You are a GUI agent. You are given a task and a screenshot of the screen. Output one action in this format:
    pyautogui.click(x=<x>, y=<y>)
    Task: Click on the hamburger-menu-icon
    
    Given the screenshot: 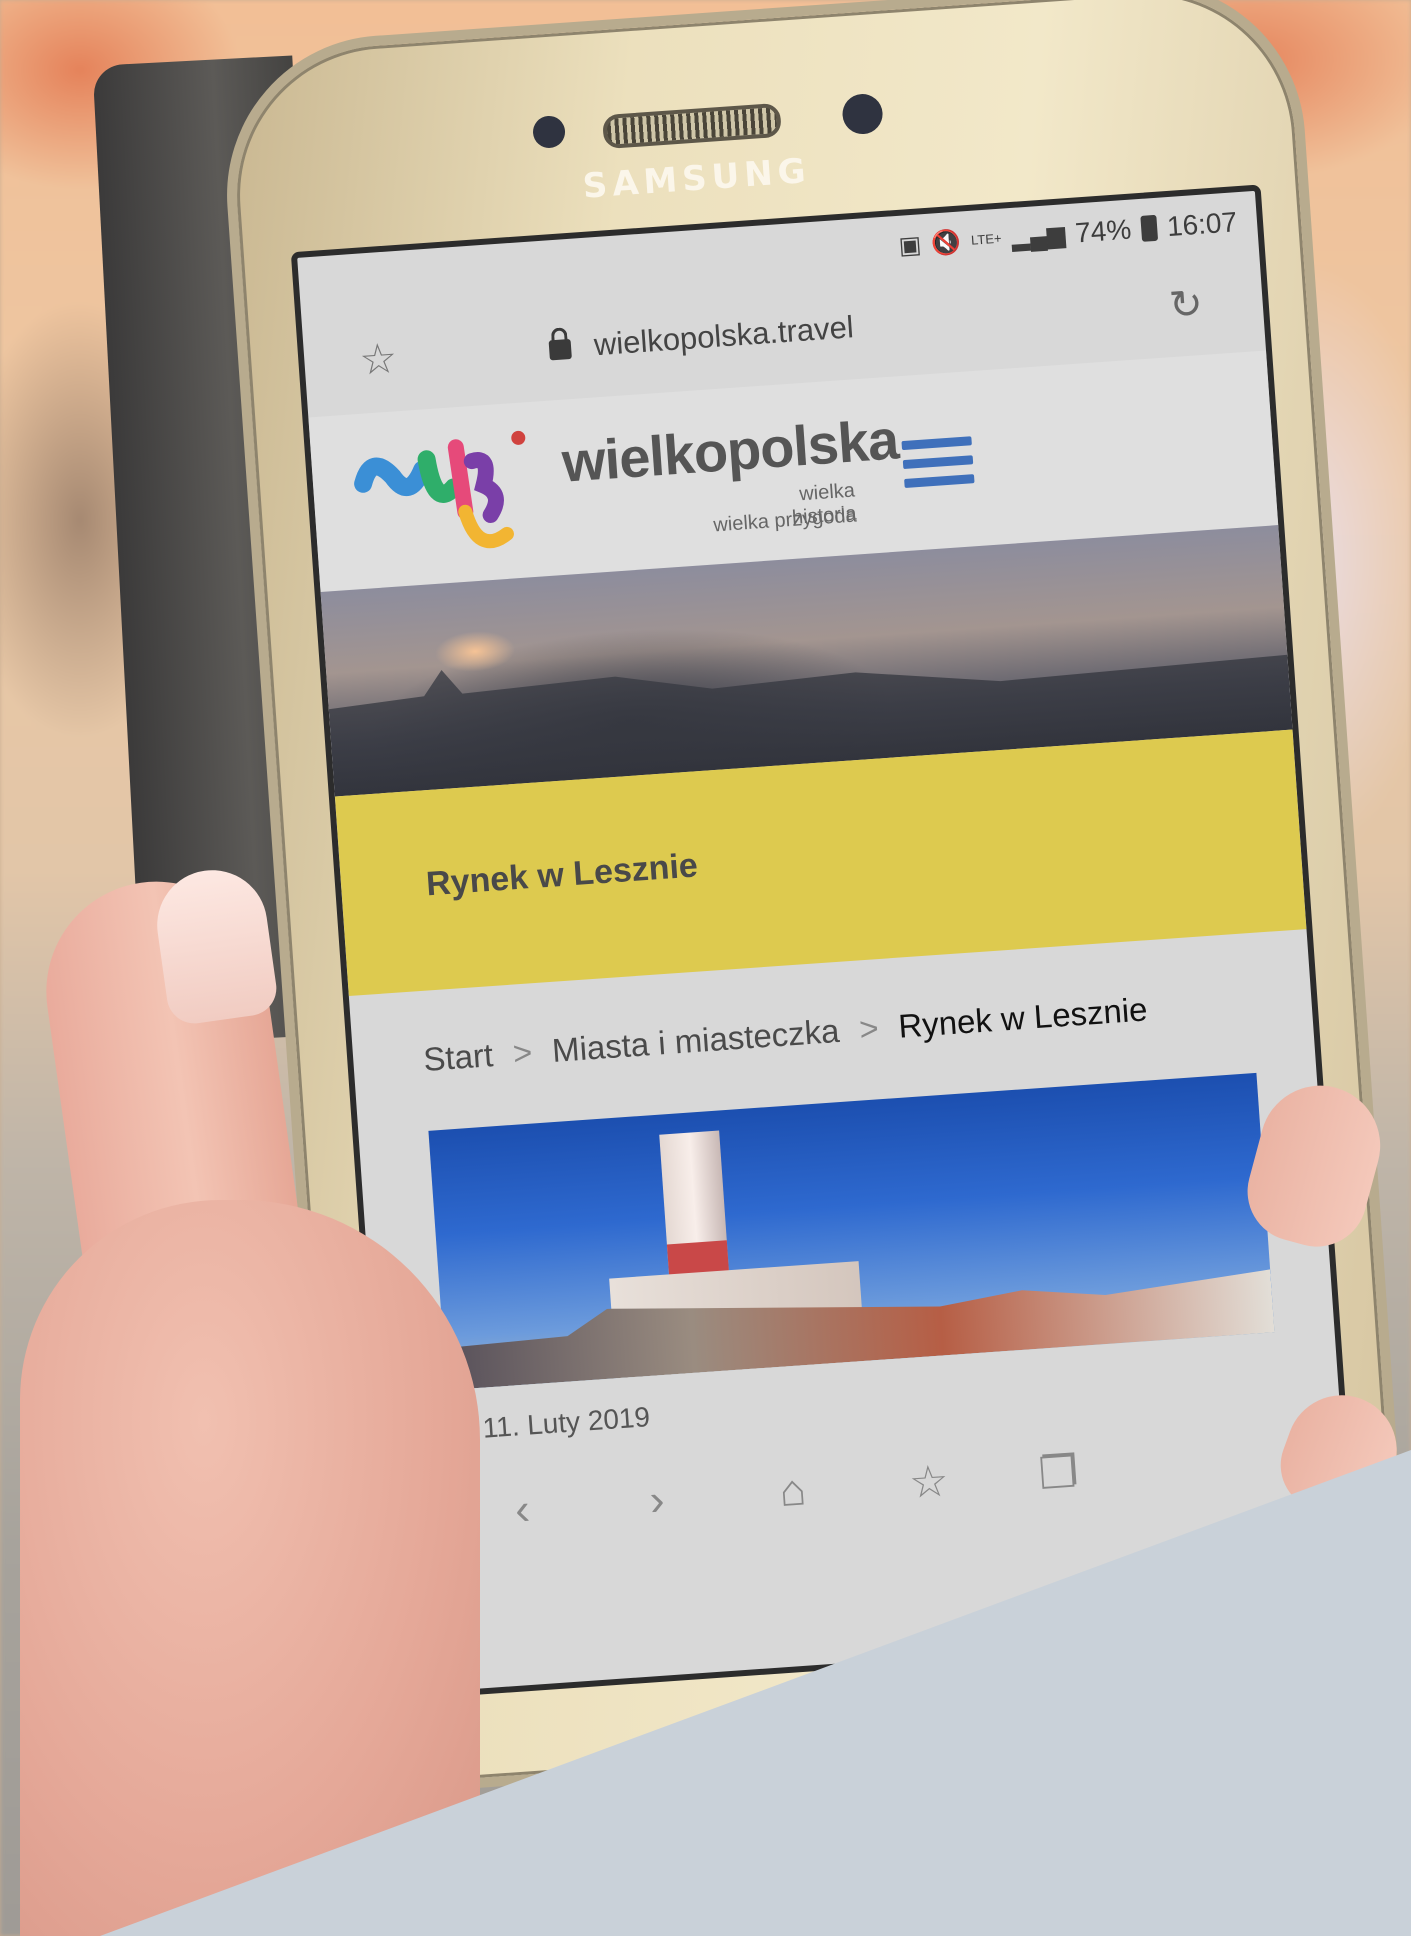 What is the action you would take?
    pyautogui.click(x=938, y=467)
    